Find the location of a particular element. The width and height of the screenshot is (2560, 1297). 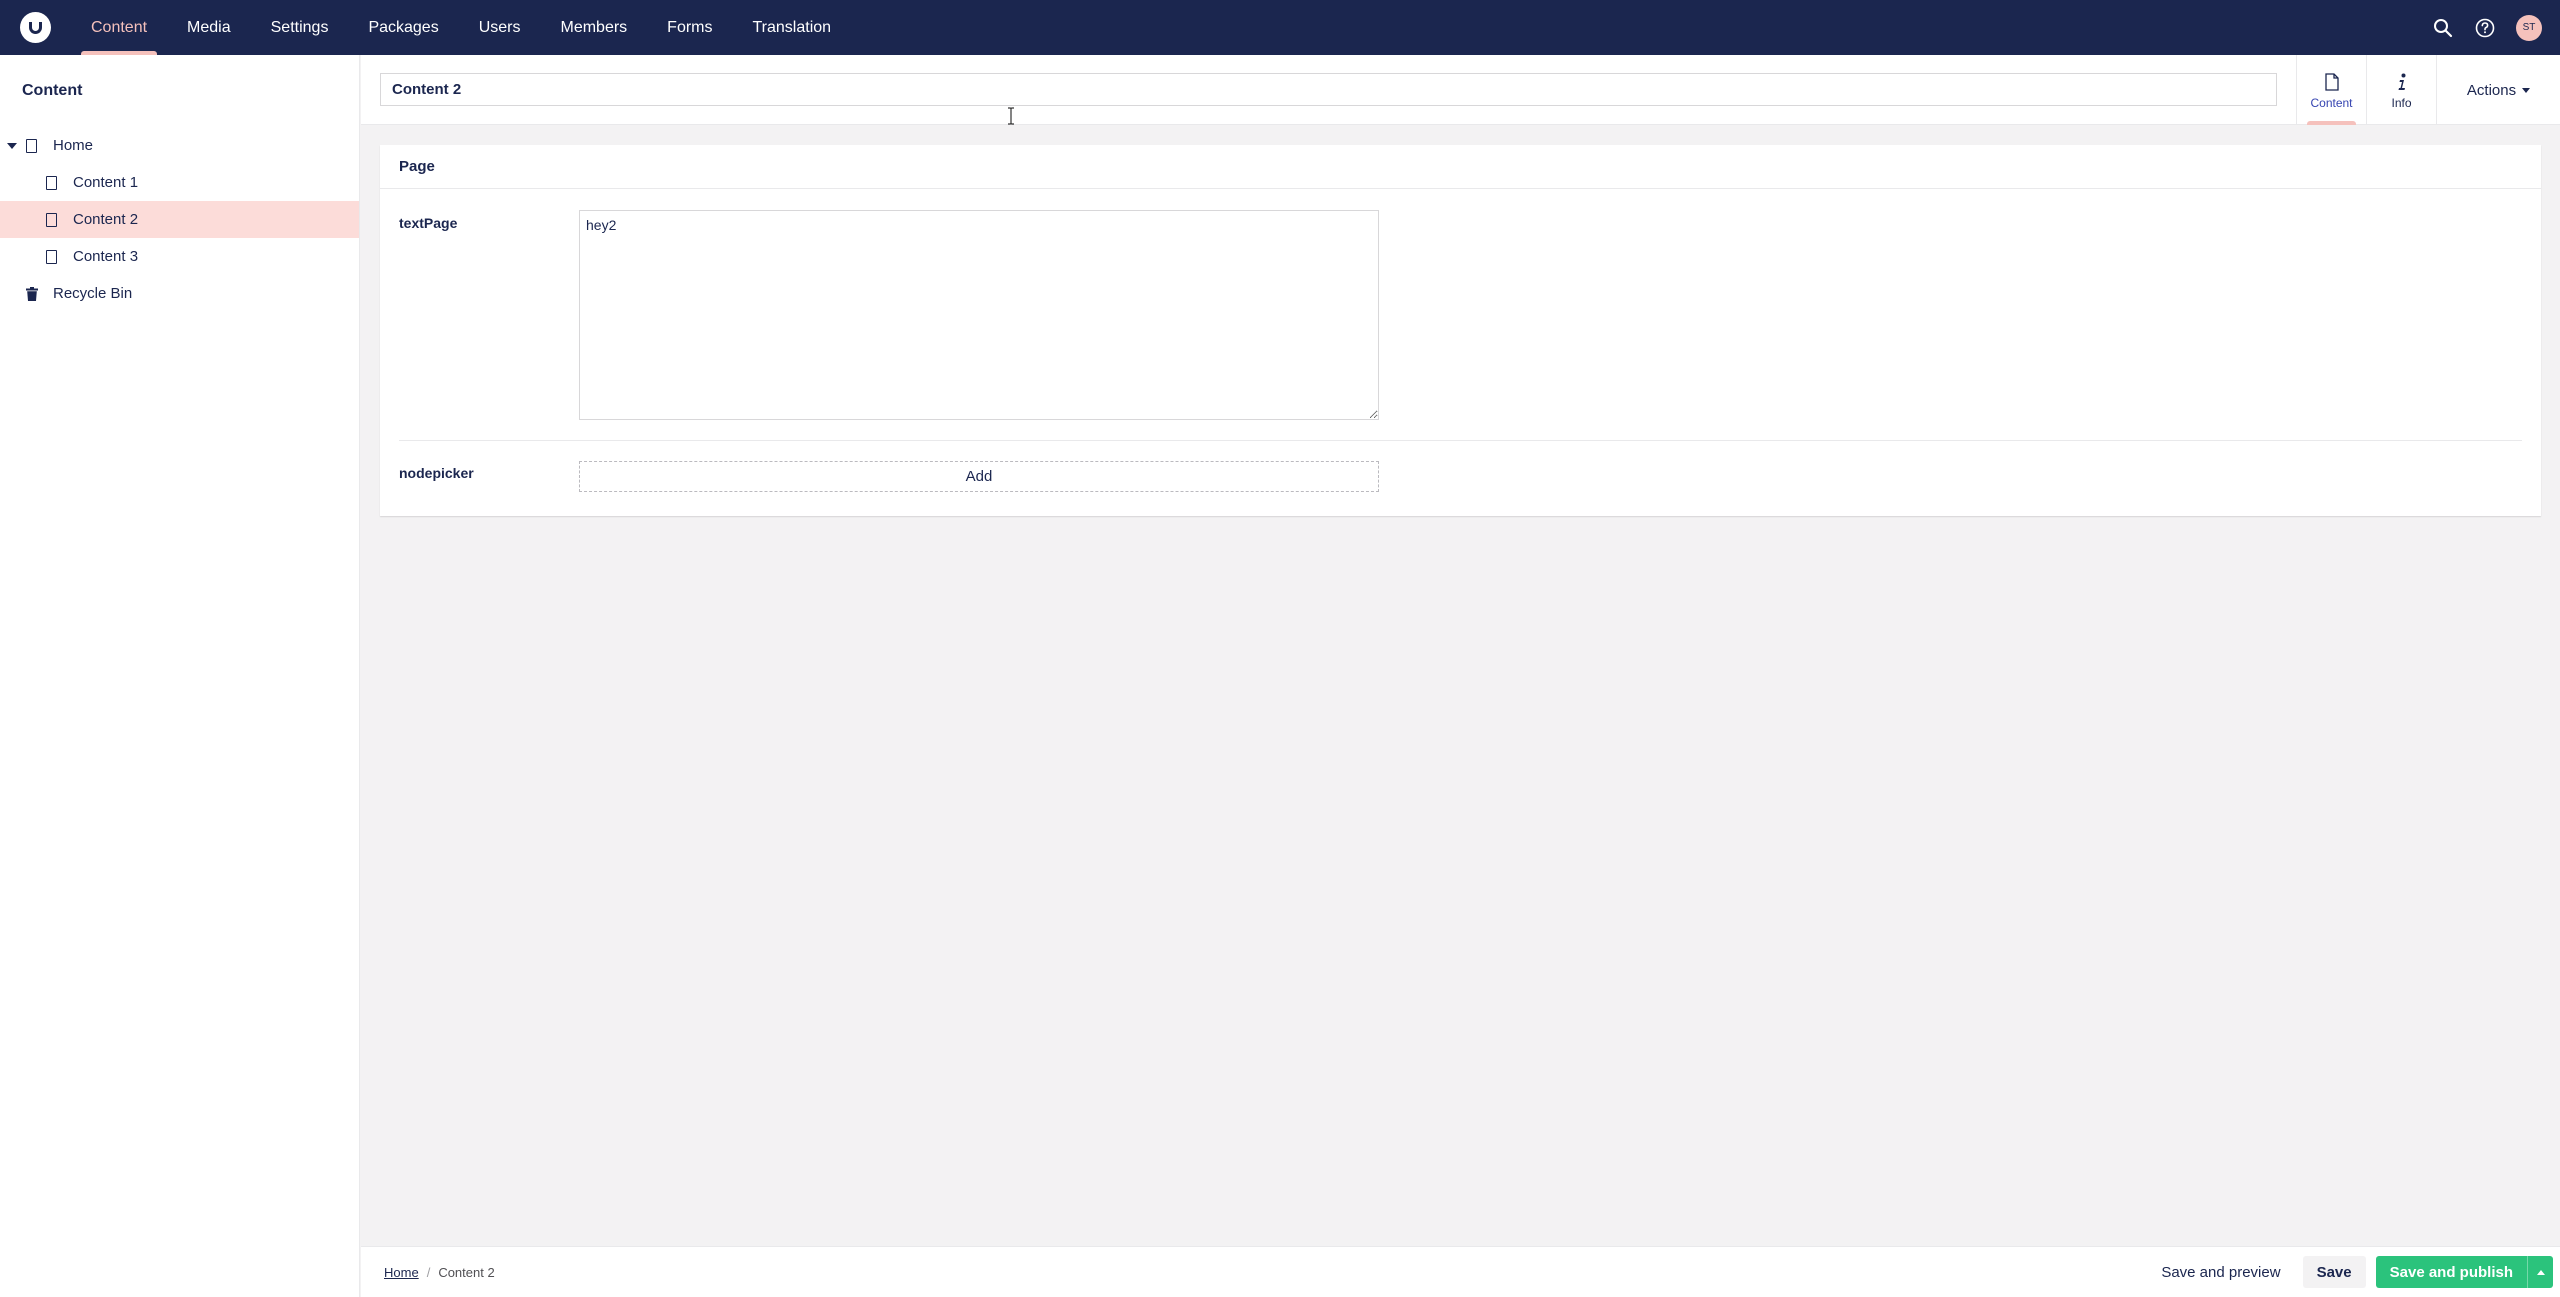

editor-header: Content Info Actions is located at coordinates (1460, 90).